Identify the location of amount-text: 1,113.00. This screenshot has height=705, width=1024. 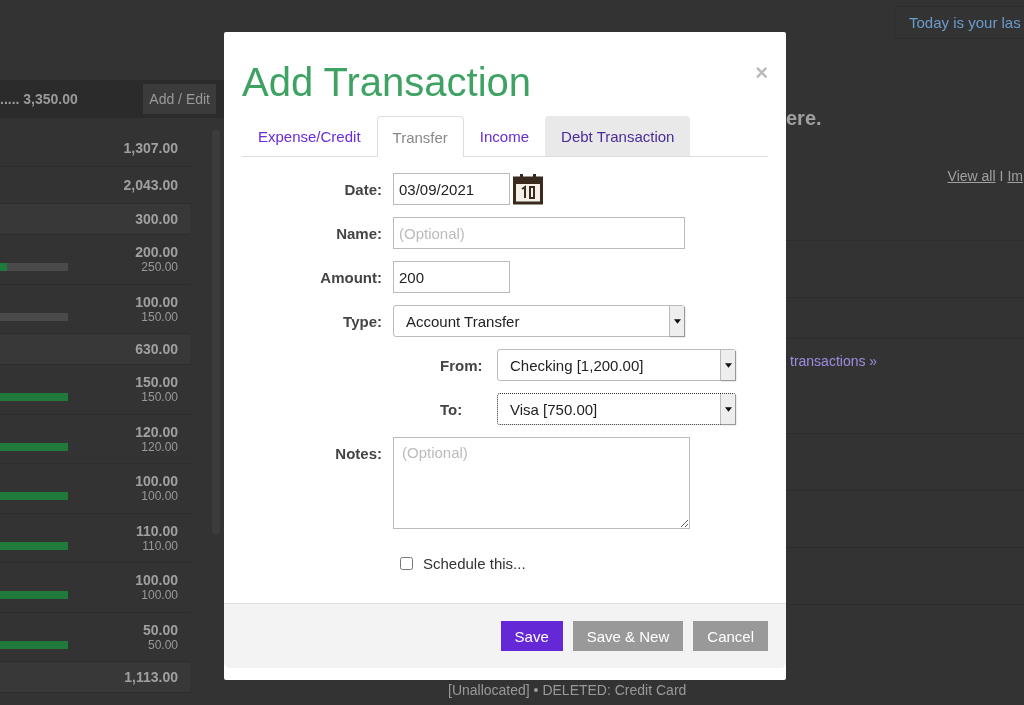
(151, 677).